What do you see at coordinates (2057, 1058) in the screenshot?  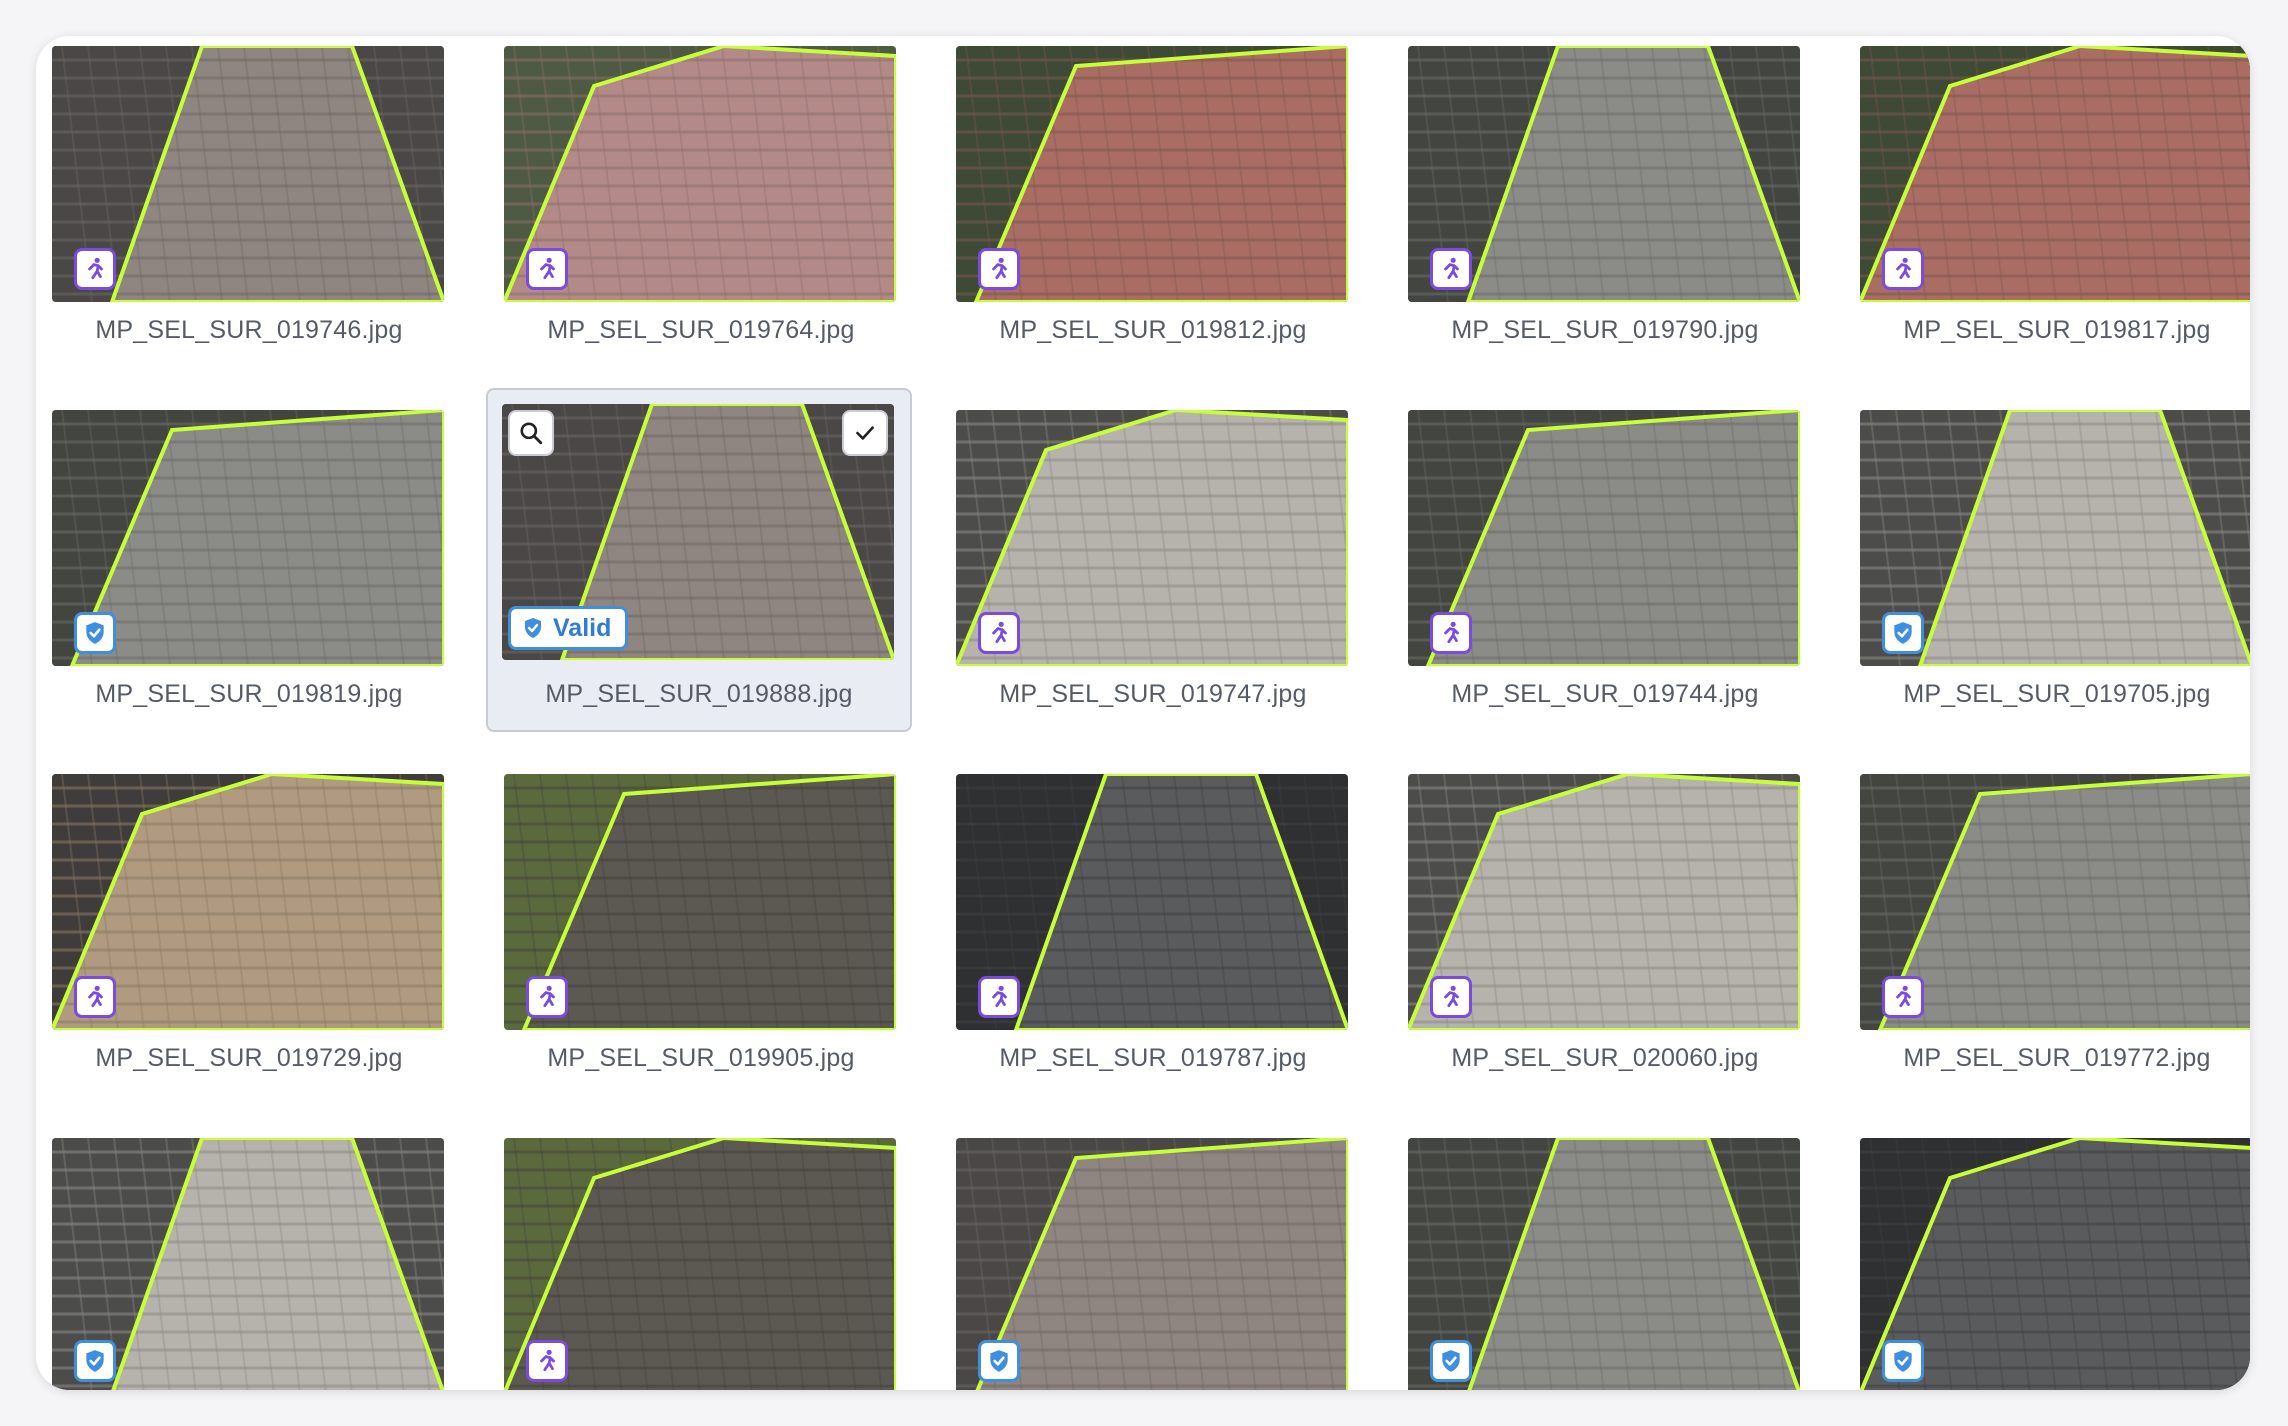 I see `filename-label: MP_SEL_SUR_019772.jpg` at bounding box center [2057, 1058].